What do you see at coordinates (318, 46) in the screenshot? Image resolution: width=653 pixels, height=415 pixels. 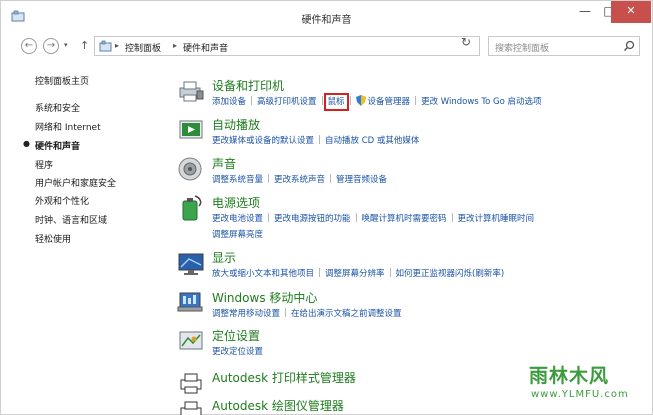 I see `address-bar: ▸ 控制面板 ▸ 硬件和声音 ▾` at bounding box center [318, 46].